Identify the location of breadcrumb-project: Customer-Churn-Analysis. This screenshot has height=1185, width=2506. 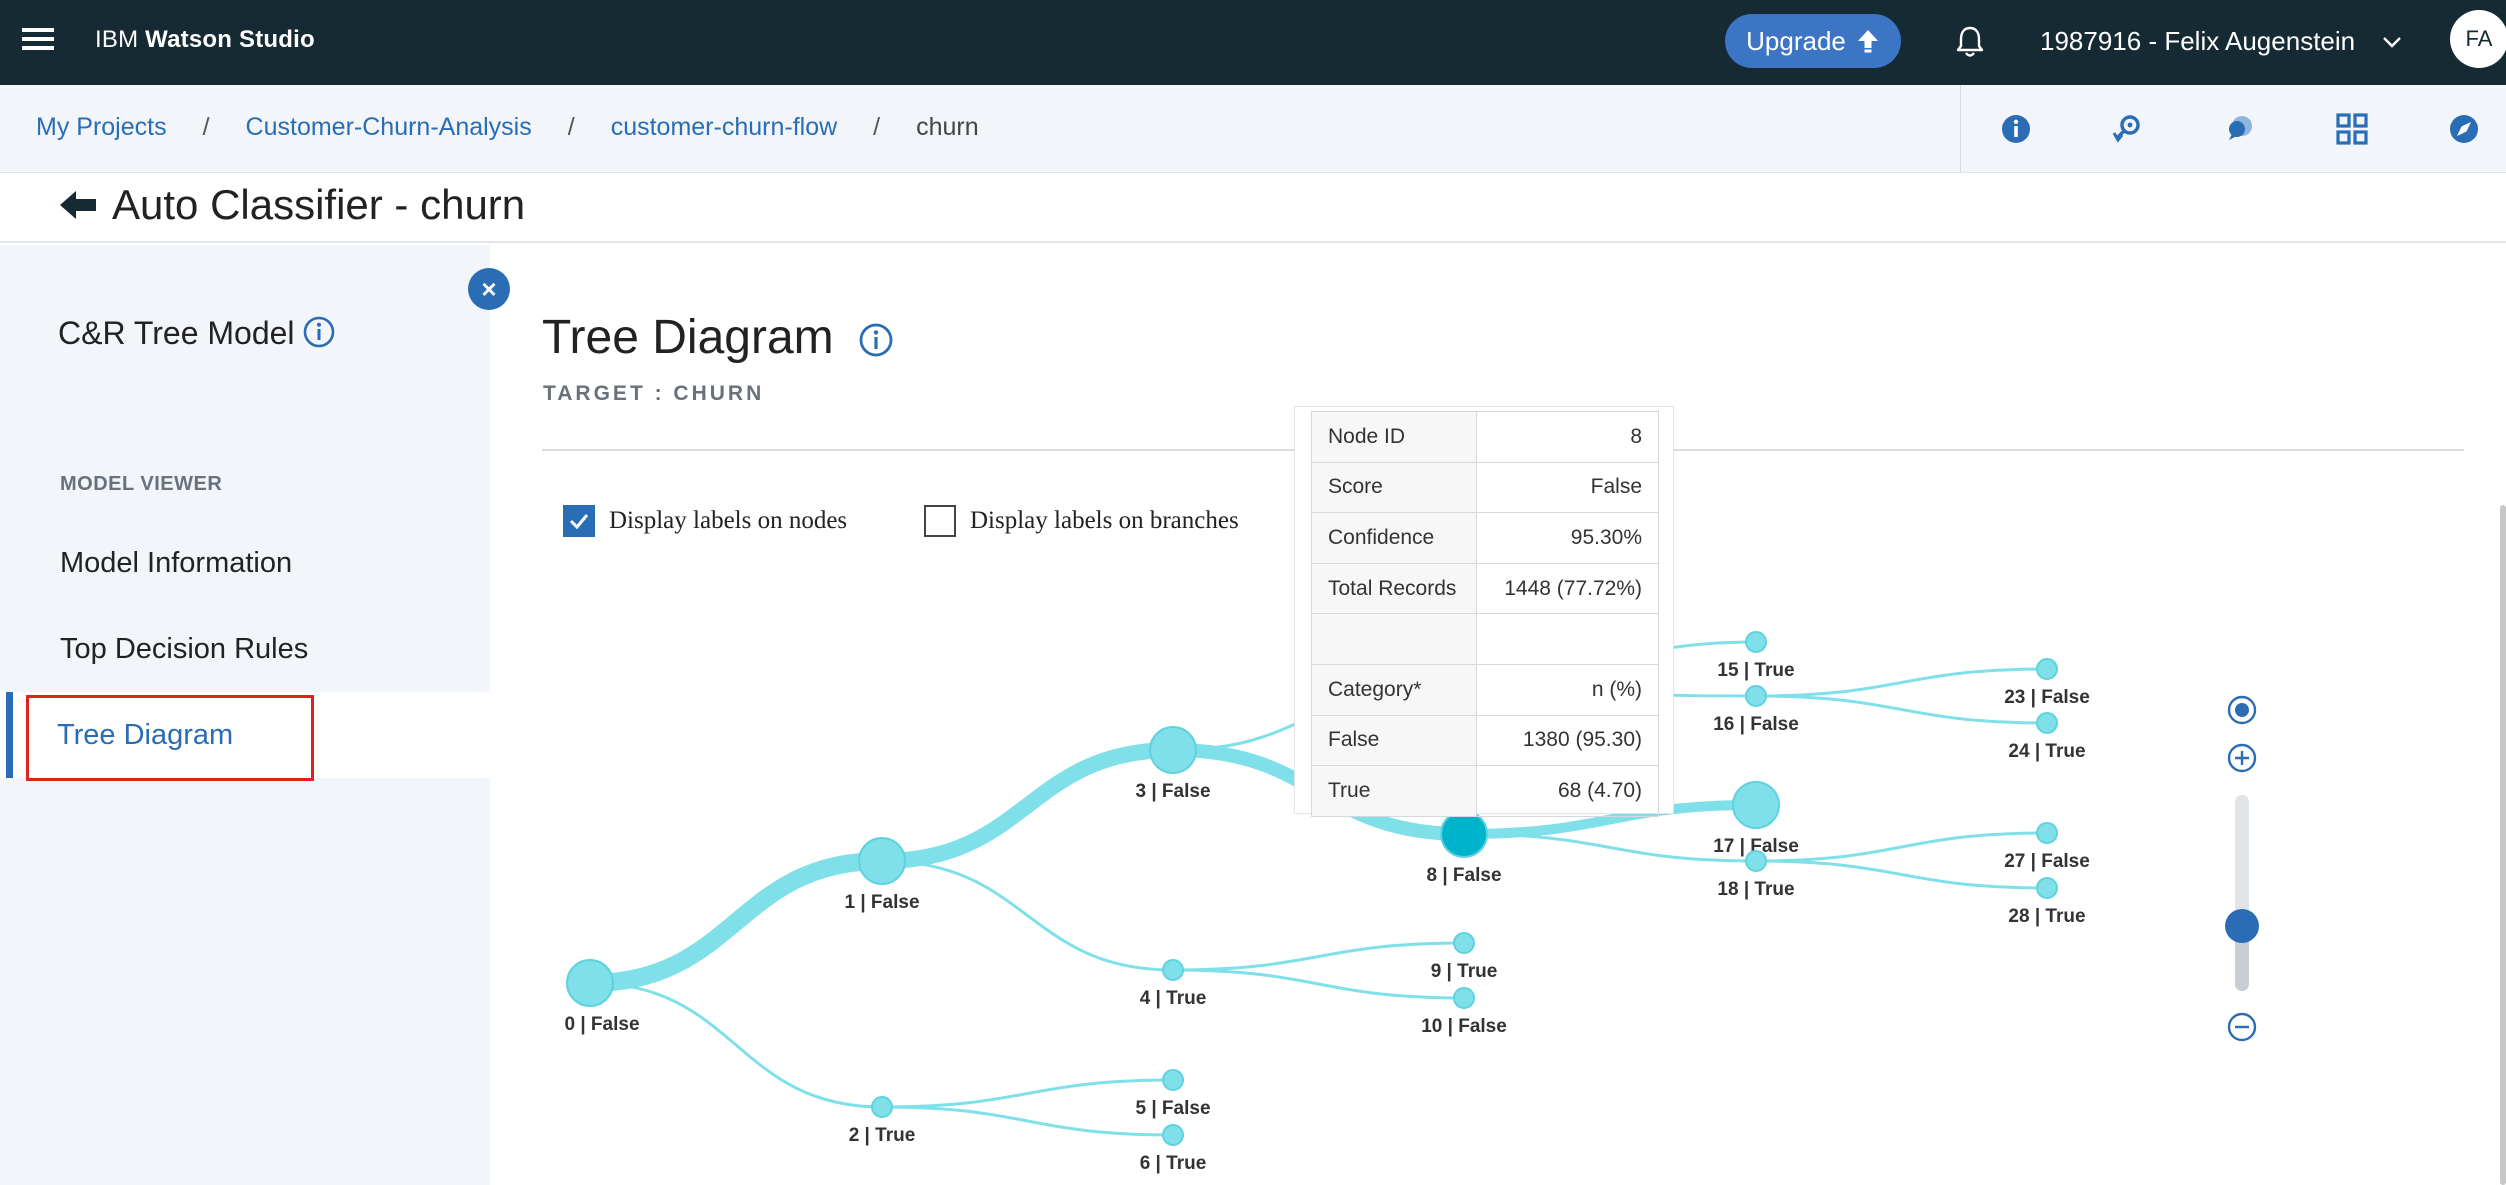
(389, 127).